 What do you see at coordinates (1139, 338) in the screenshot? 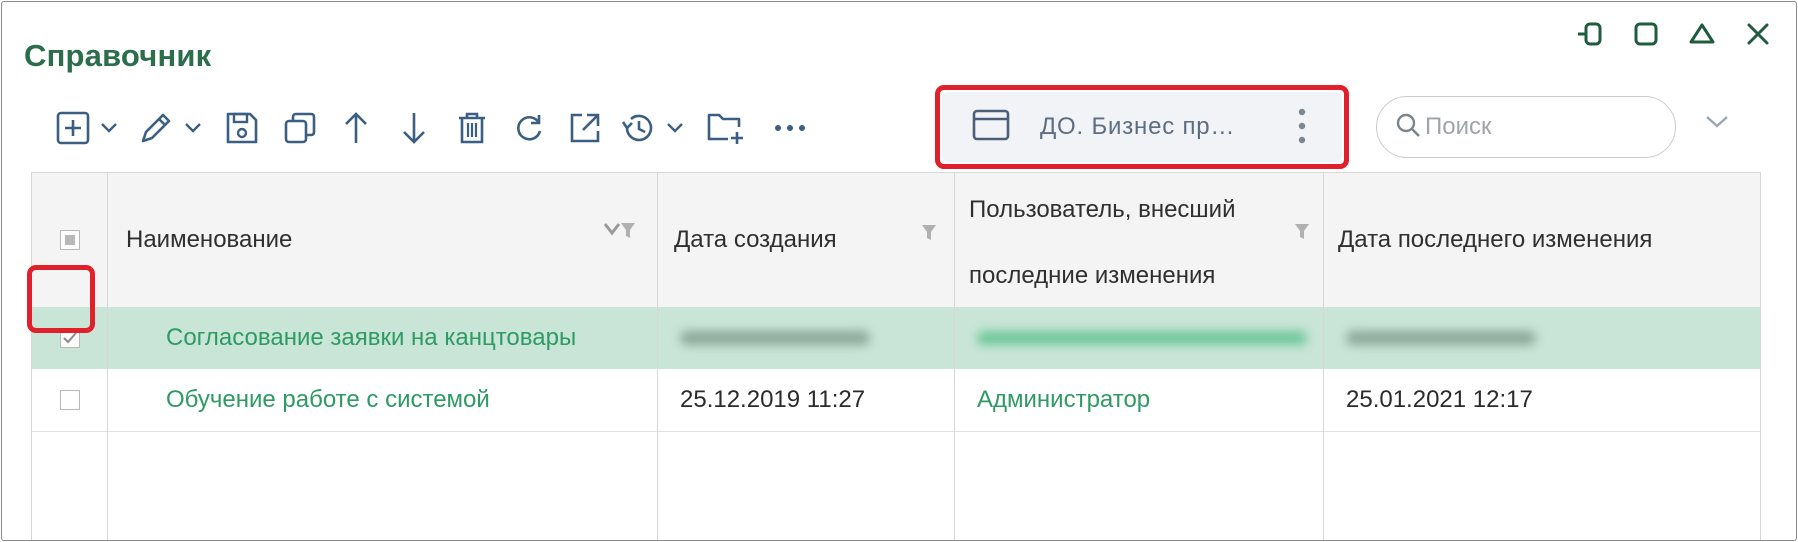
I see `row-user-blurred` at bounding box center [1139, 338].